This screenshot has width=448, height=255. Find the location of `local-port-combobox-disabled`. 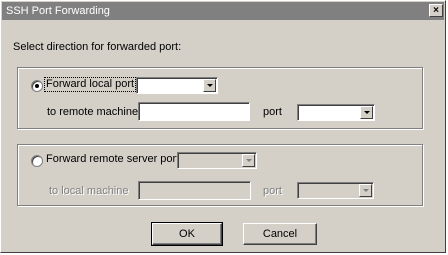

local-port-combobox-disabled is located at coordinates (335, 190).